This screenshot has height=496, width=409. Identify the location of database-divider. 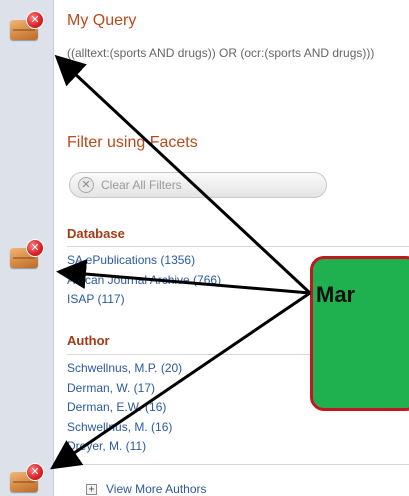
(238, 246).